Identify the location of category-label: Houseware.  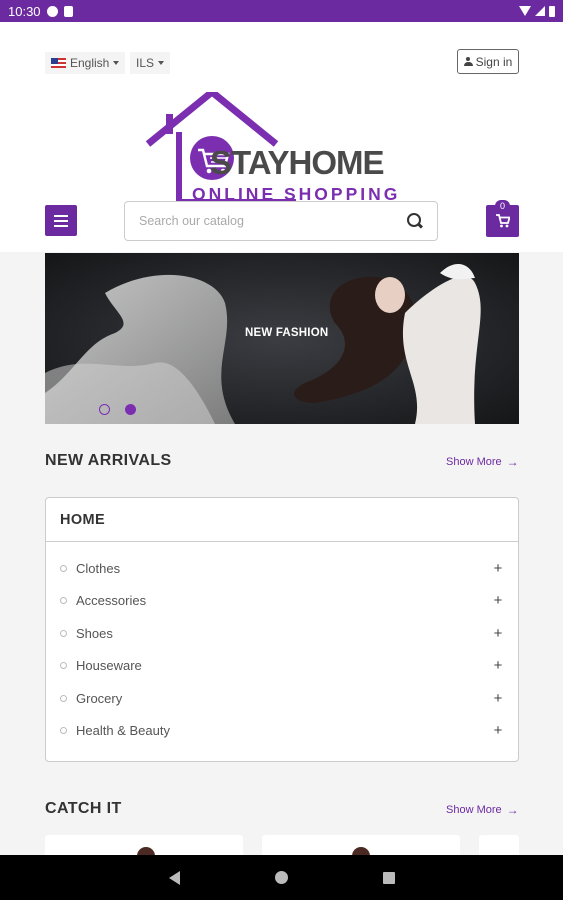
(109, 666).